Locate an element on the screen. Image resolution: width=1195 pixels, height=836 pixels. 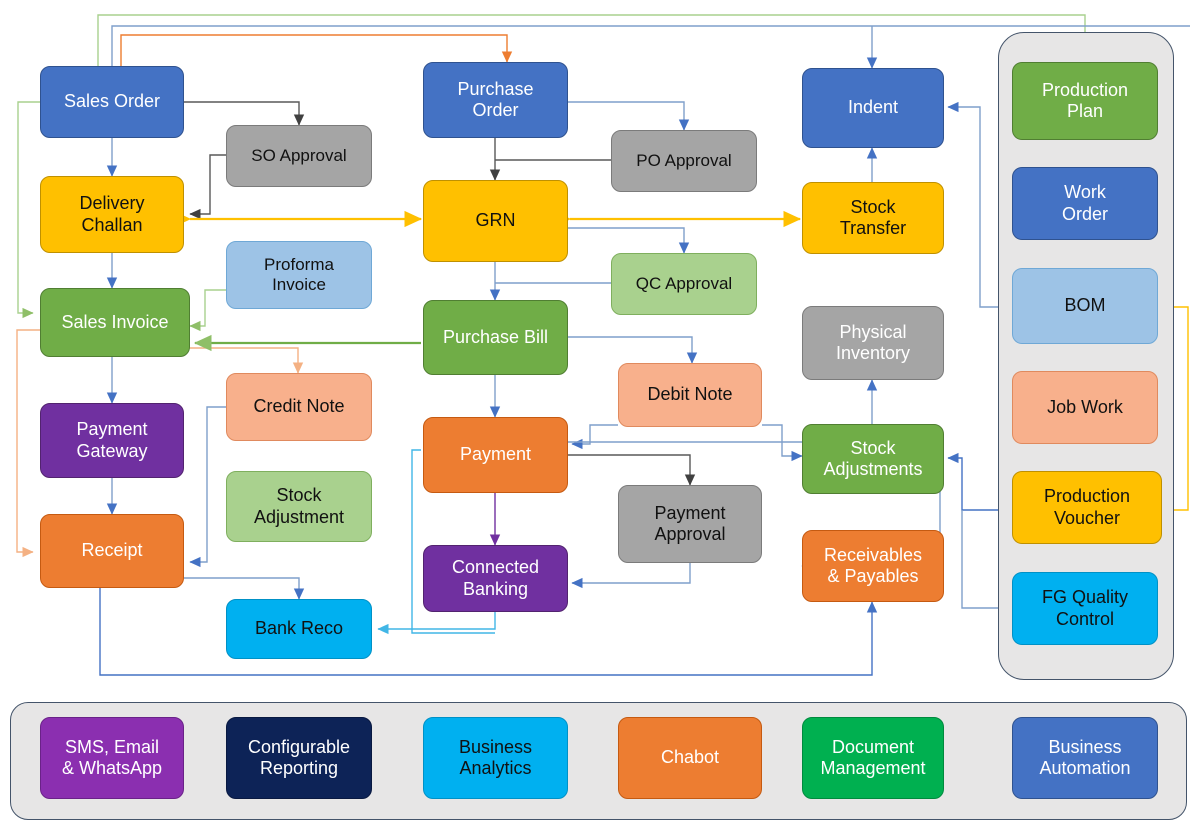
node-job-work: Job Work is located at coordinates (1085, 407).